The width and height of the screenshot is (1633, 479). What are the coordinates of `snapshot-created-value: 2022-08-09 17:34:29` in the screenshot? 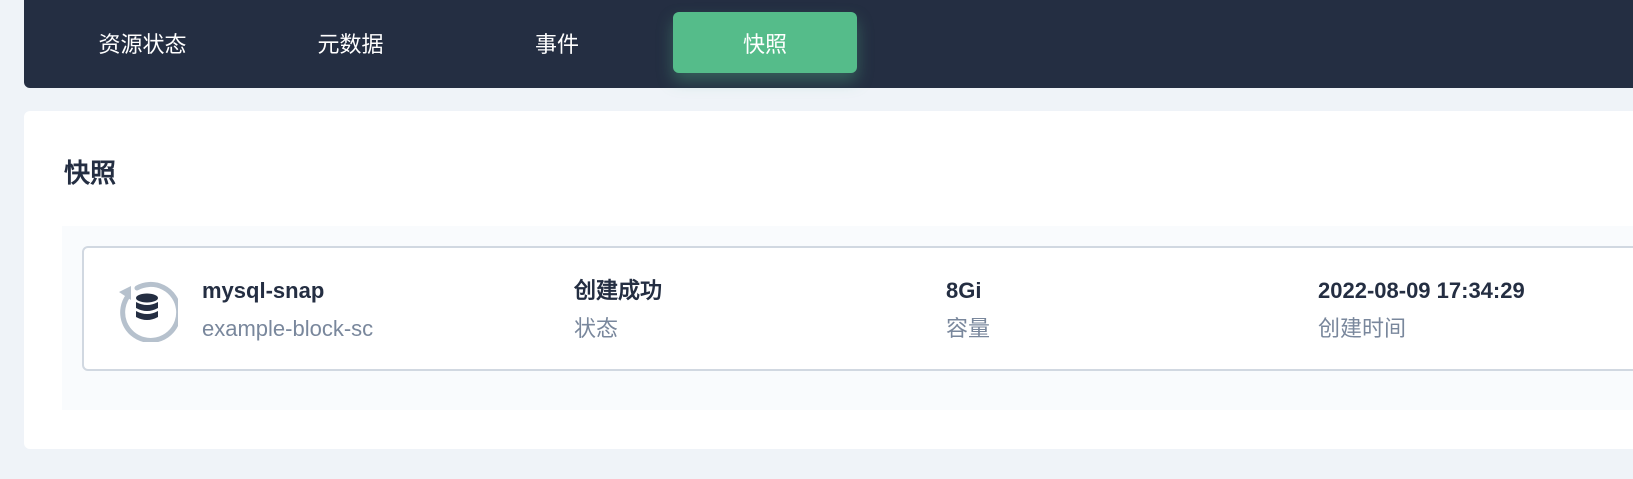 It's located at (1421, 290).